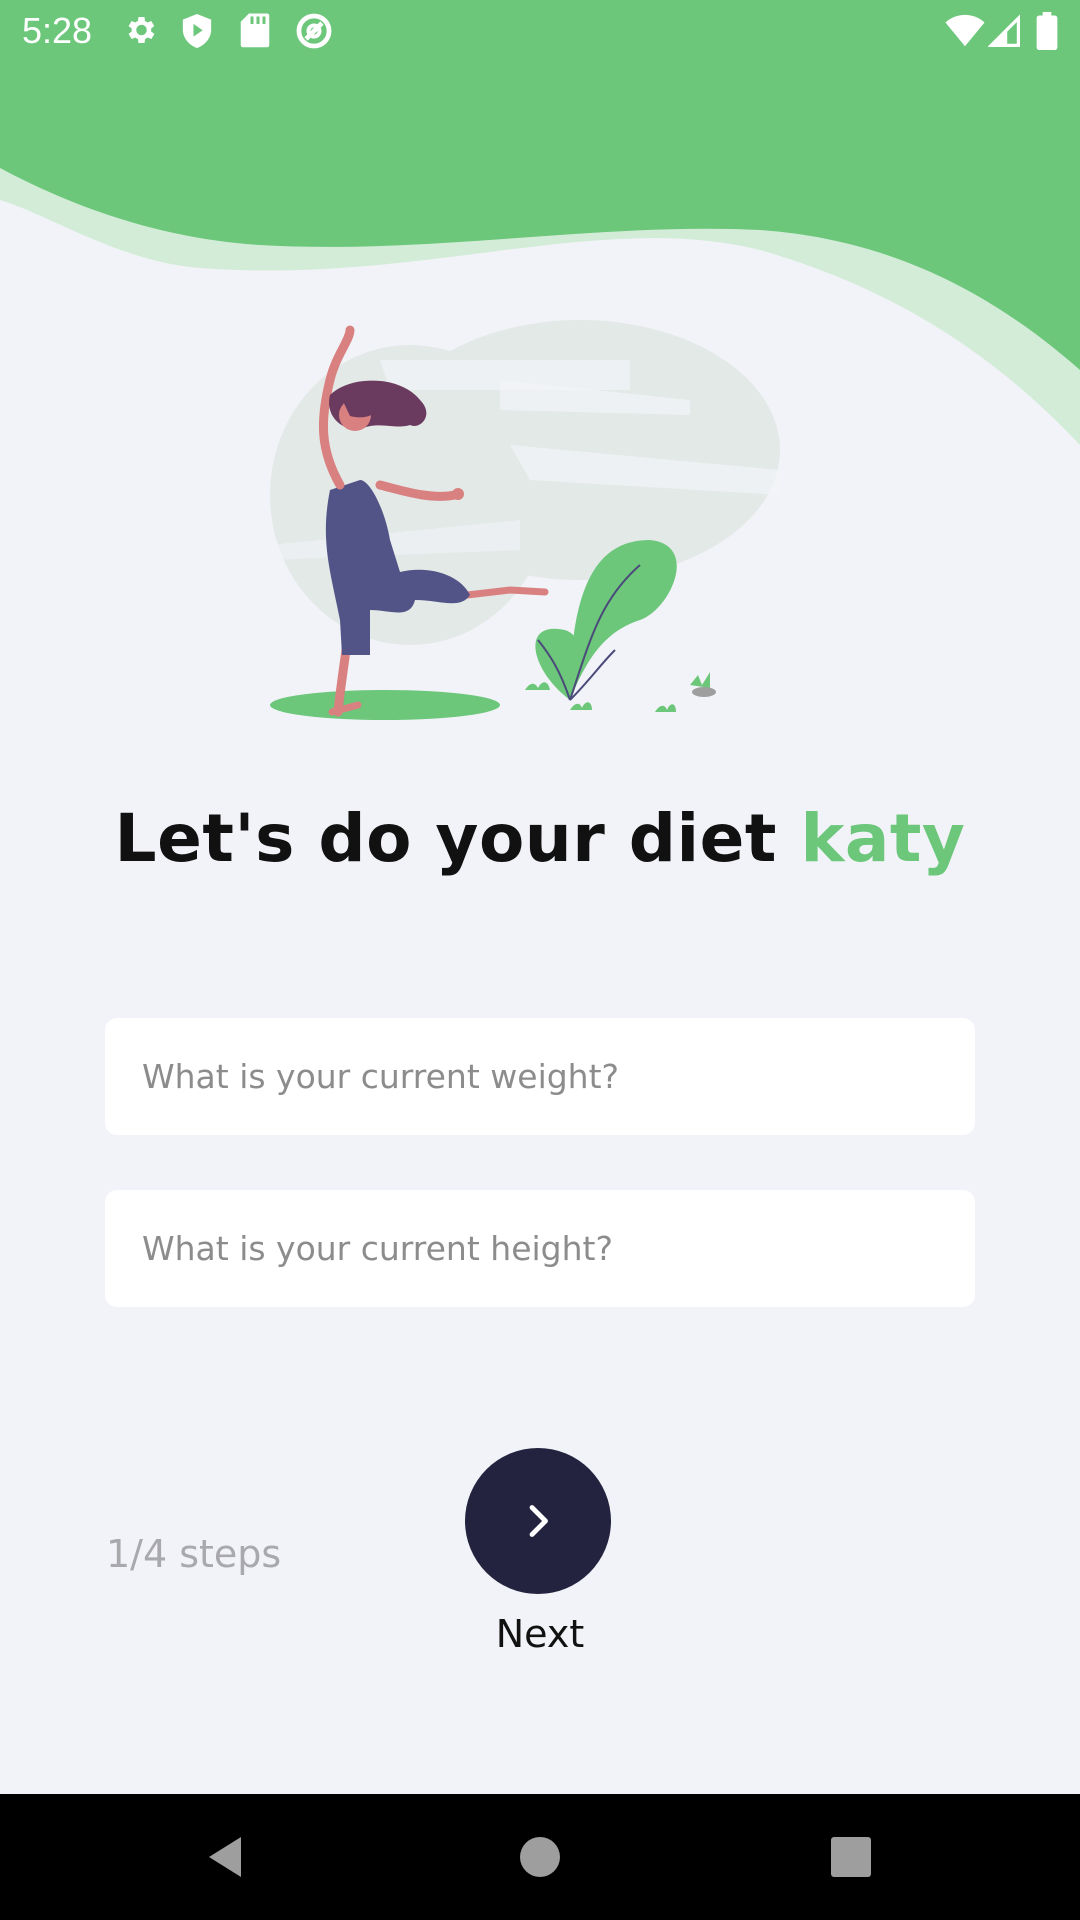 The height and width of the screenshot is (1920, 1080). I want to click on height-field, so click(540, 1248).